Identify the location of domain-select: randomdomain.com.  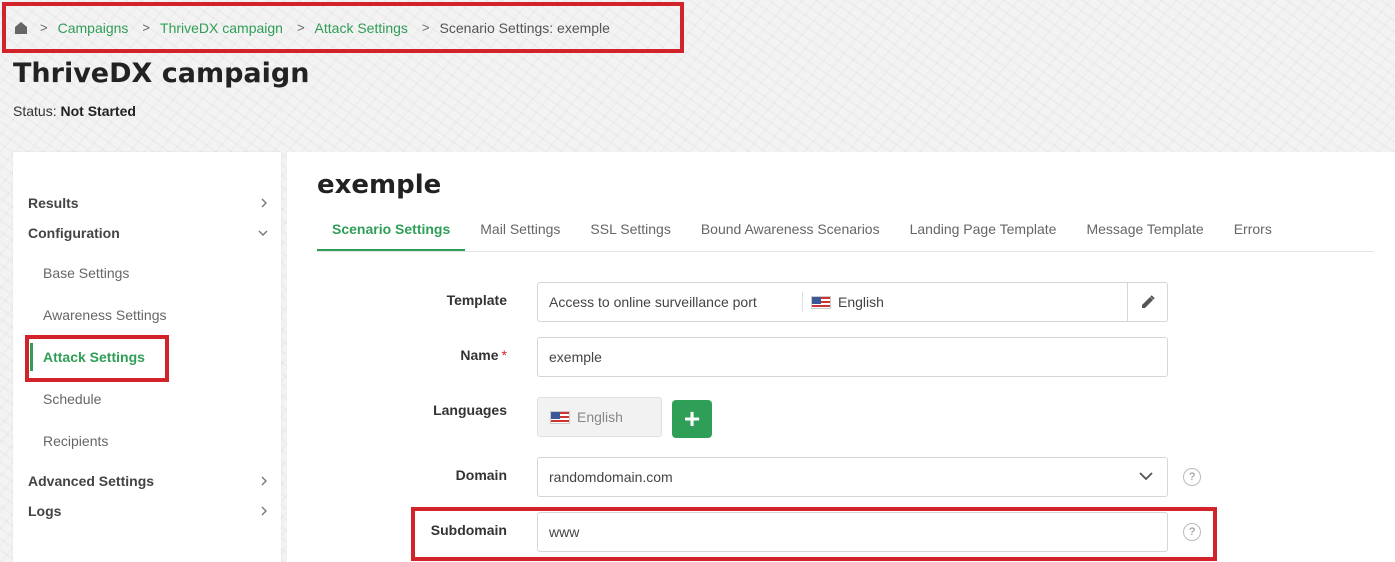
(852, 477).